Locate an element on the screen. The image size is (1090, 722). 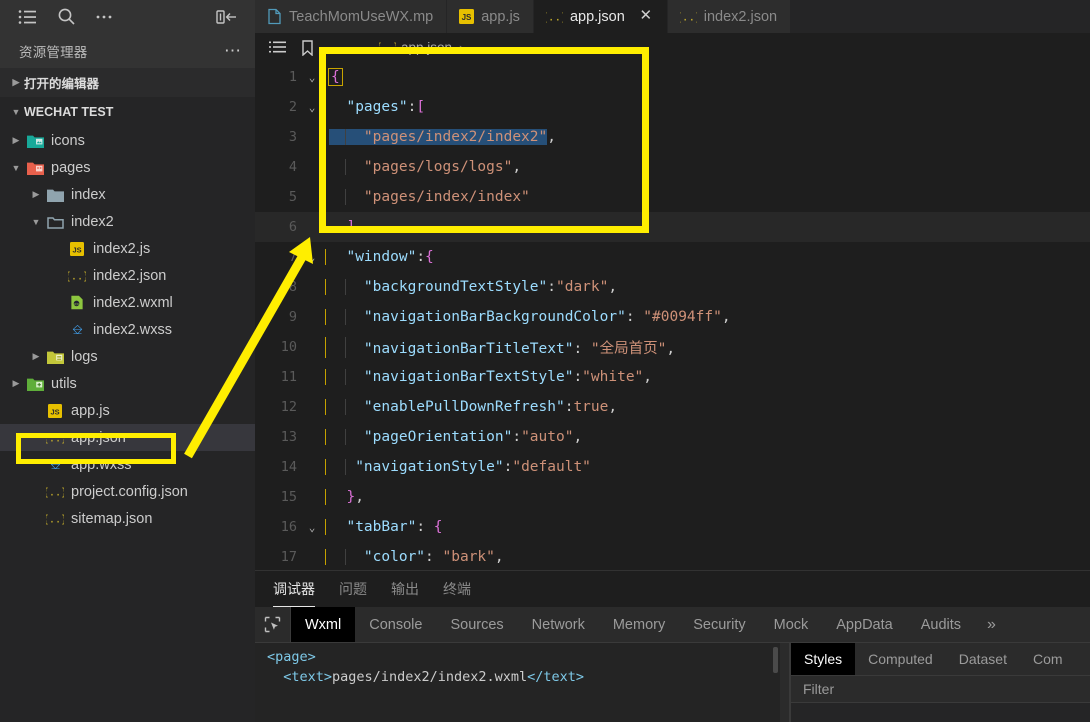
devtools-tab-sources: Sources is located at coordinates (476, 624).